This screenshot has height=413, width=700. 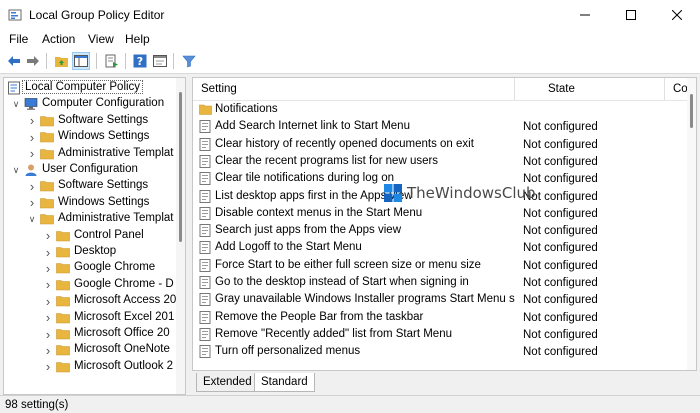 What do you see at coordinates (109, 234) in the screenshot?
I see `tree-item-label: Control Panel` at bounding box center [109, 234].